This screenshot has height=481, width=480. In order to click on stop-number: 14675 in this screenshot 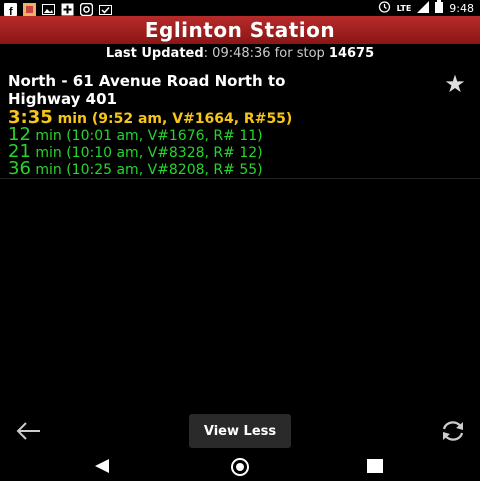, I will do `click(351, 53)`.